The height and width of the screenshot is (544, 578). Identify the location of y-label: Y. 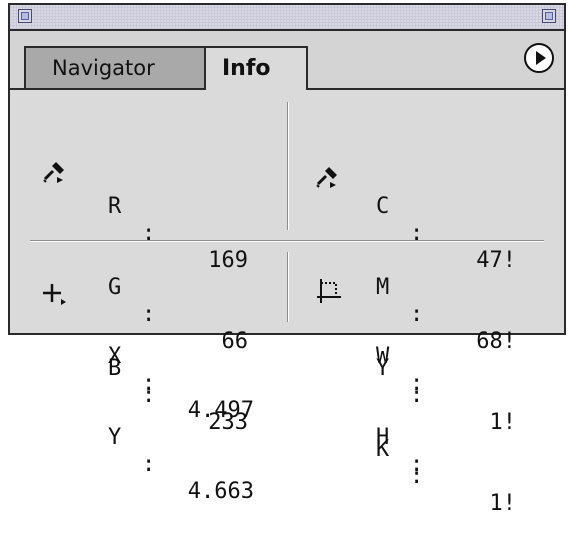
(115, 437).